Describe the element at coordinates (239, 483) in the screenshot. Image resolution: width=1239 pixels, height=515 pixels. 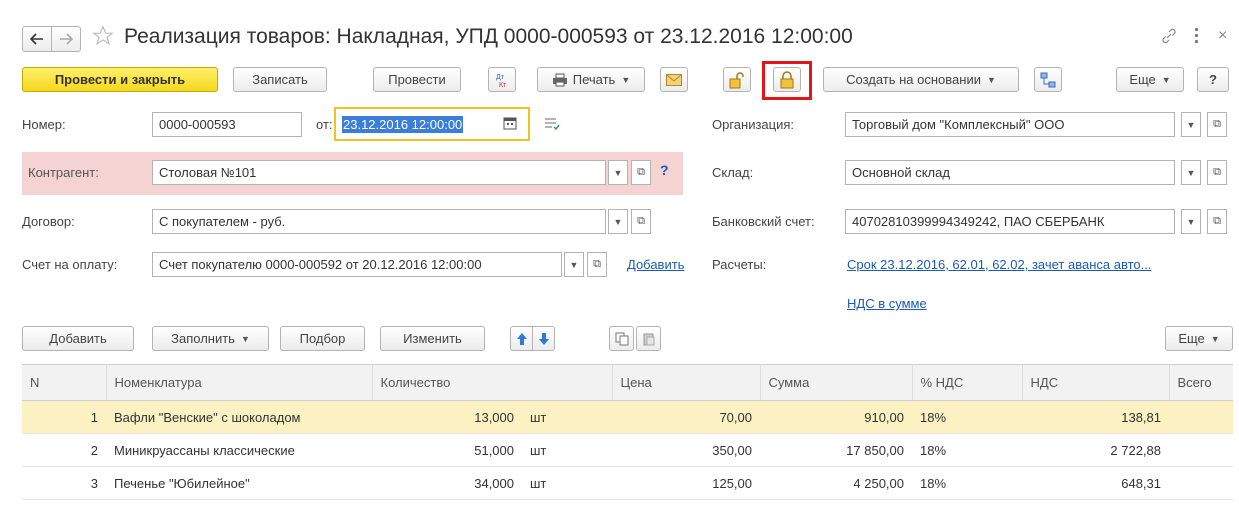
I see `cell-name: Печенье "Юбилейное"` at that location.